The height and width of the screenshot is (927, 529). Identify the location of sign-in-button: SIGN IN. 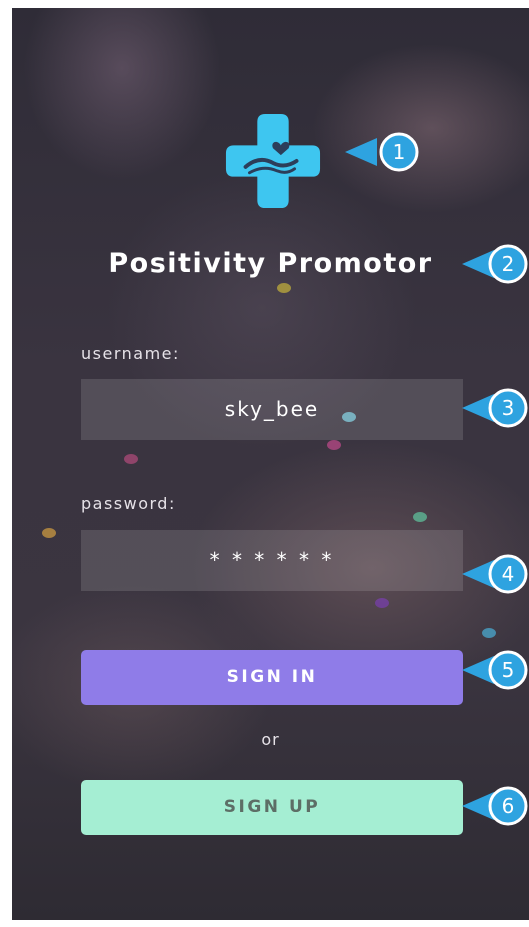
(272, 677).